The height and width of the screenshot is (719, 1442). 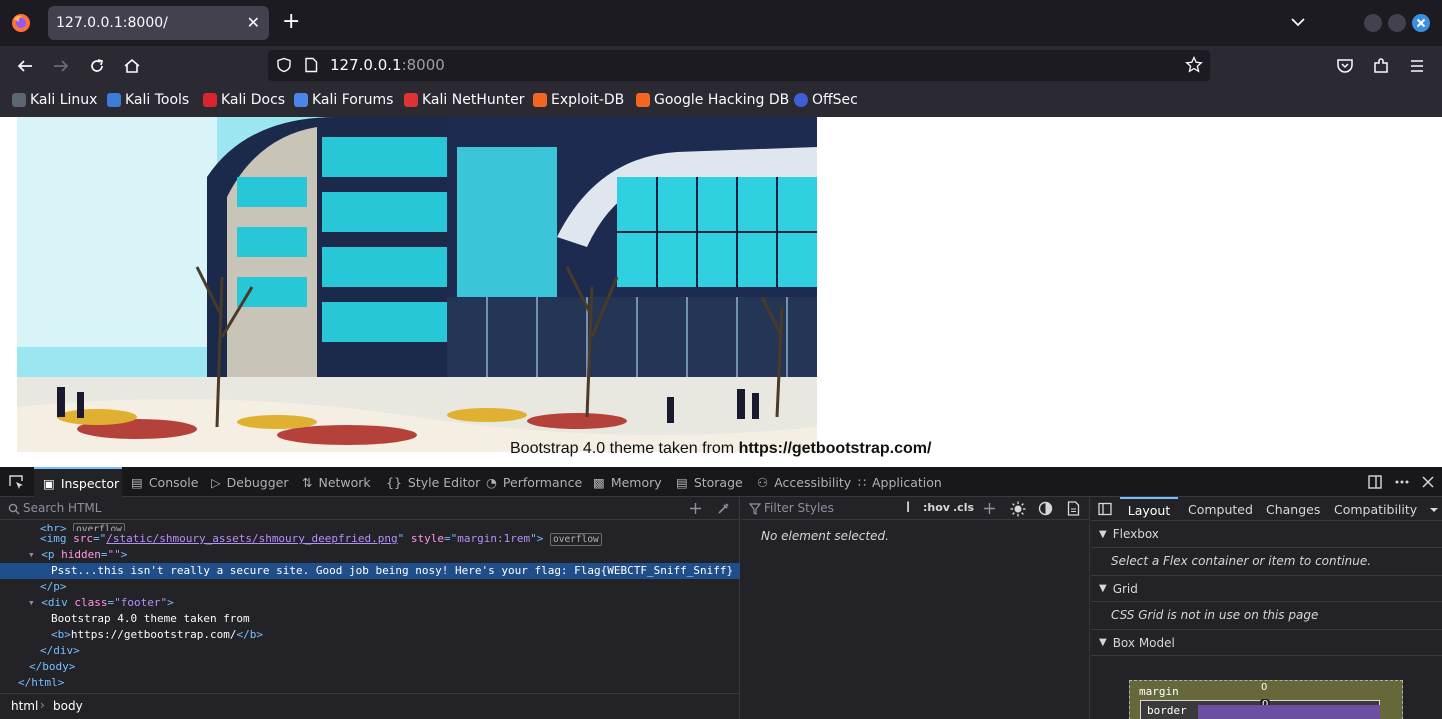 What do you see at coordinates (370, 508) in the screenshot?
I see `markup-search-bar: Search HTML` at bounding box center [370, 508].